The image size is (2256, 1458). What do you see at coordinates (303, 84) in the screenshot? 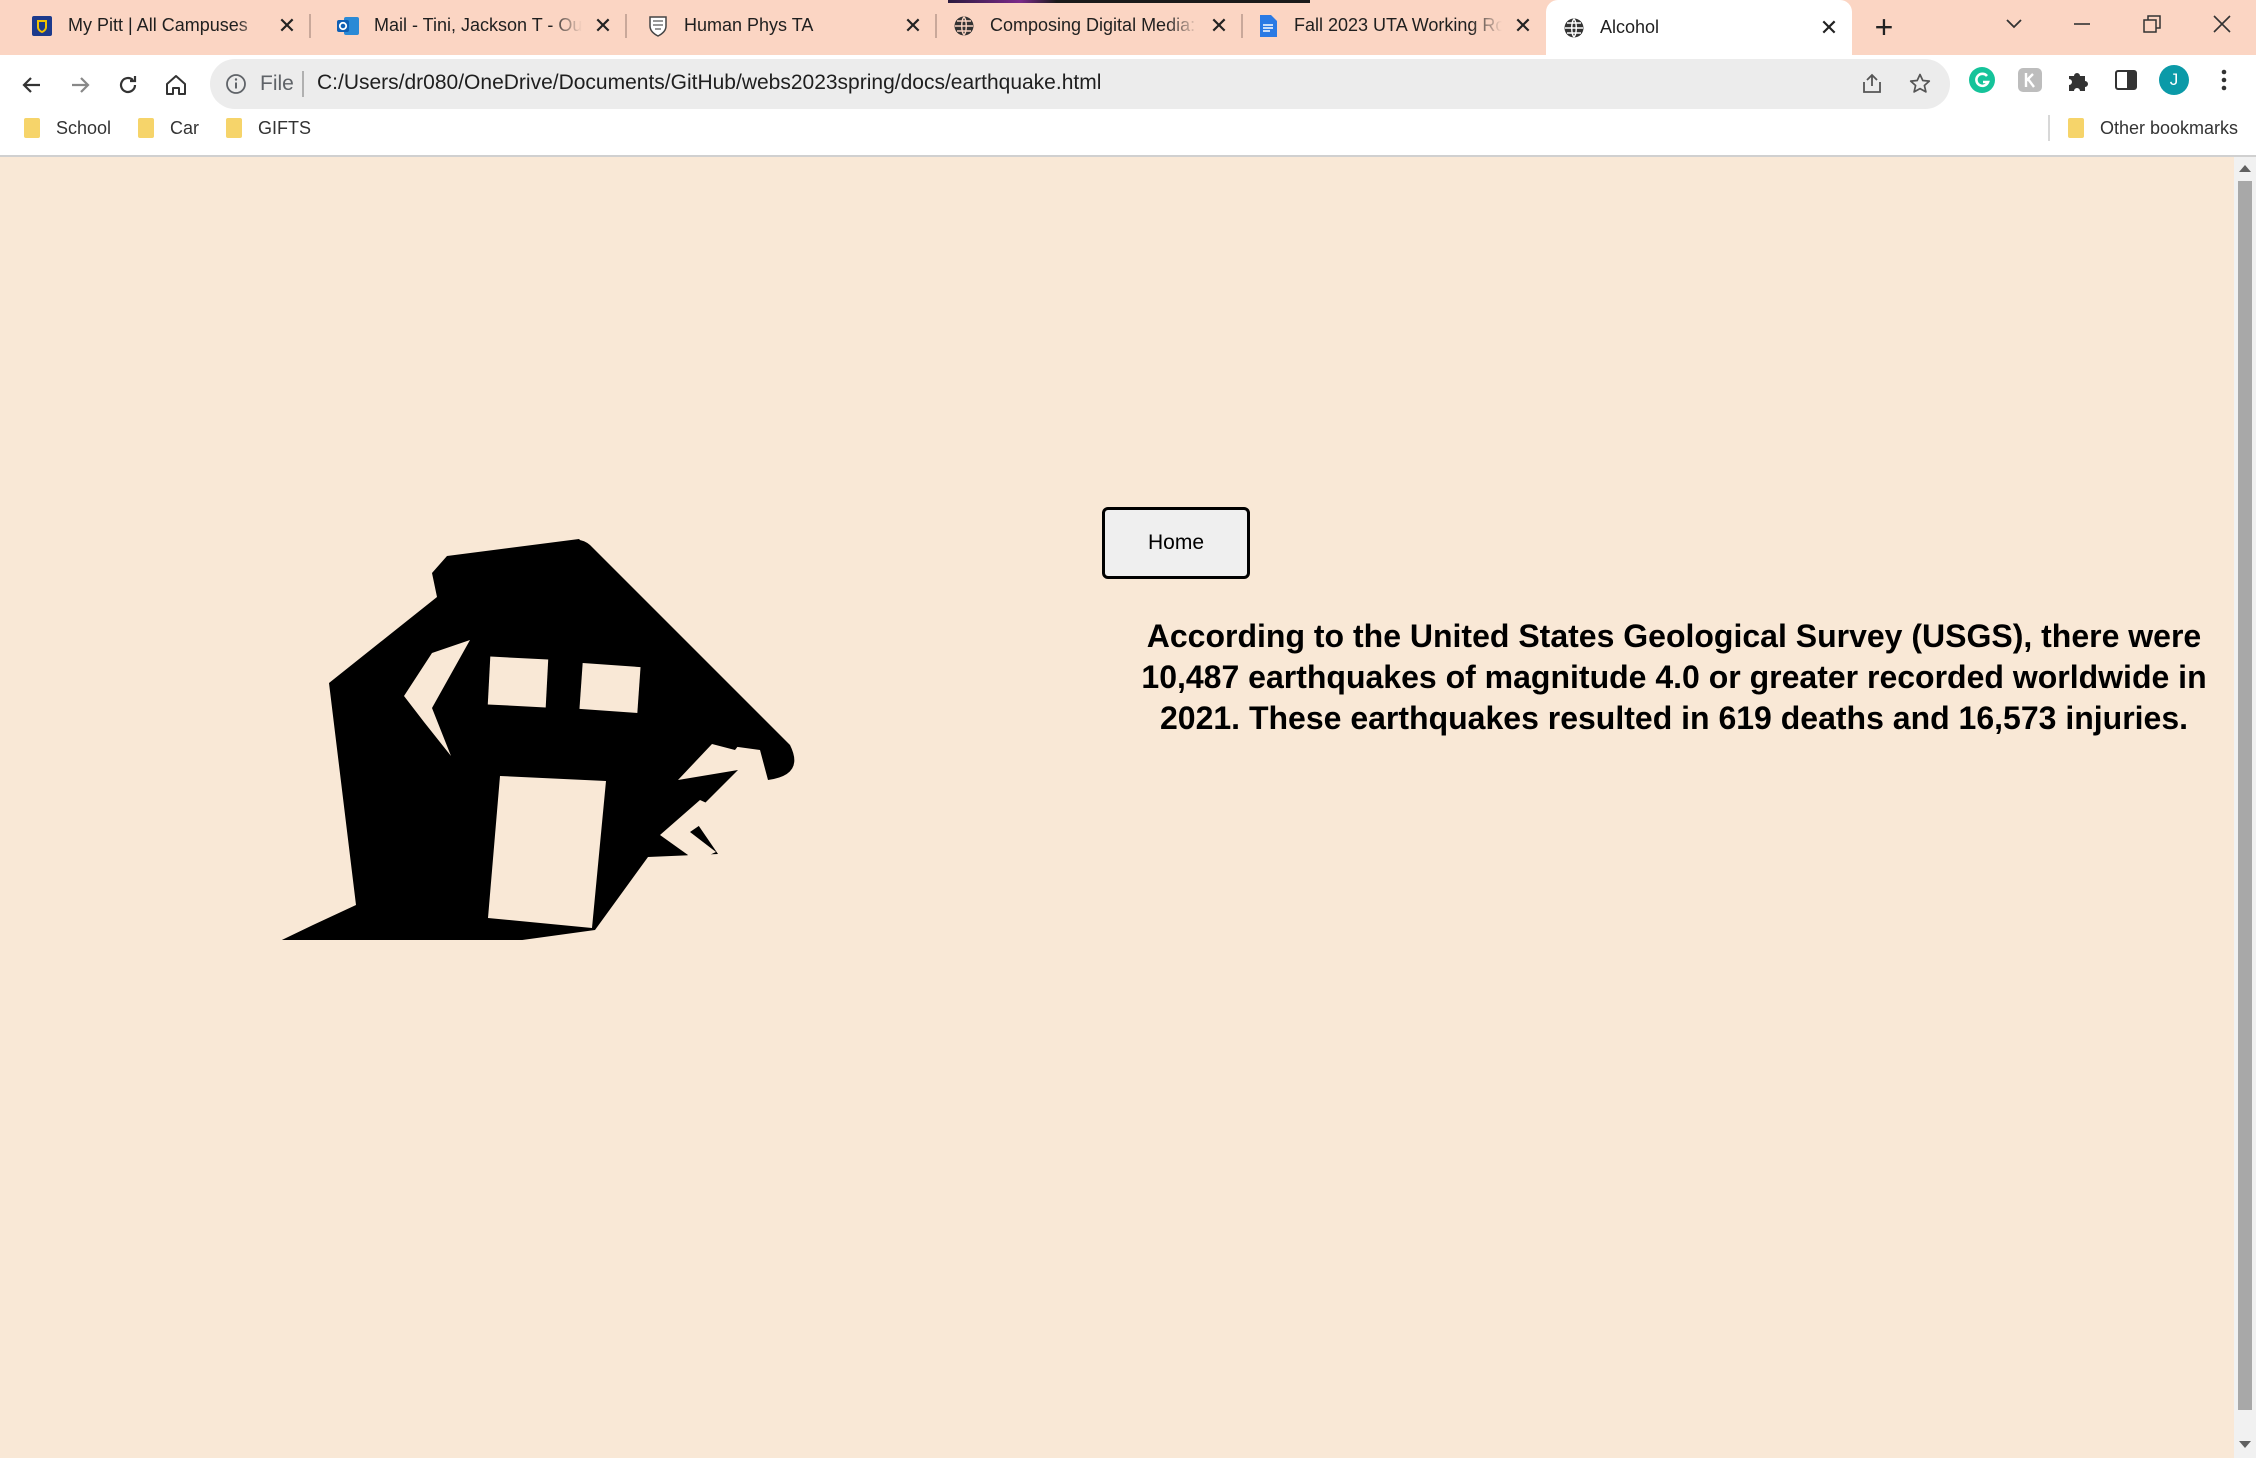
I see `url-divider` at bounding box center [303, 84].